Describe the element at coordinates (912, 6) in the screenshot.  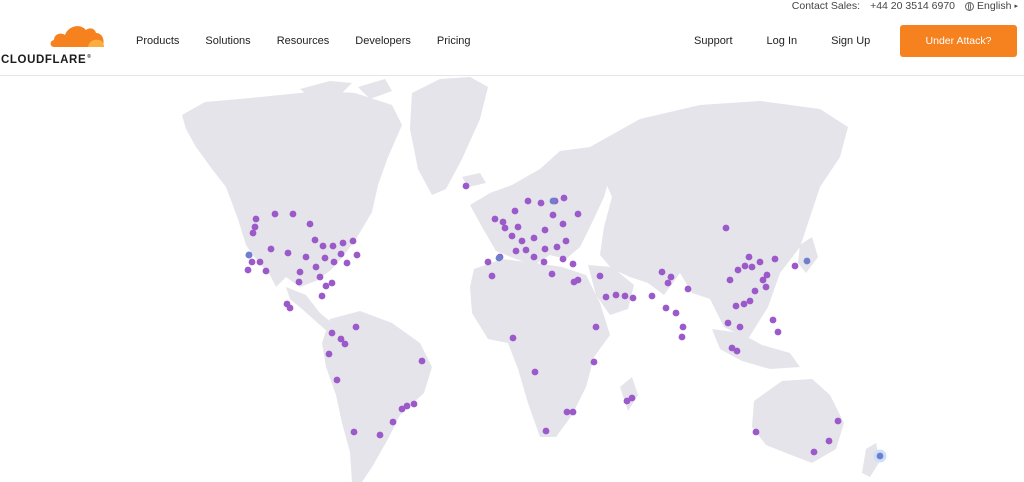
I see `contact-phone-link: +44 20 3514 6970` at that location.